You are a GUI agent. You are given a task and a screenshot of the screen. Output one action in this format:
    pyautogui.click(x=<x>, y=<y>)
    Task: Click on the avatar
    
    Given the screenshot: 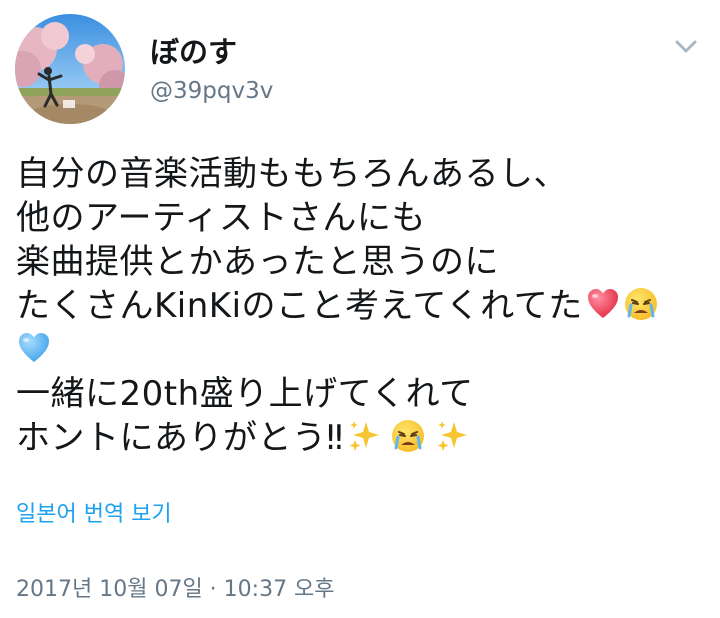 What is the action you would take?
    pyautogui.click(x=70, y=69)
    